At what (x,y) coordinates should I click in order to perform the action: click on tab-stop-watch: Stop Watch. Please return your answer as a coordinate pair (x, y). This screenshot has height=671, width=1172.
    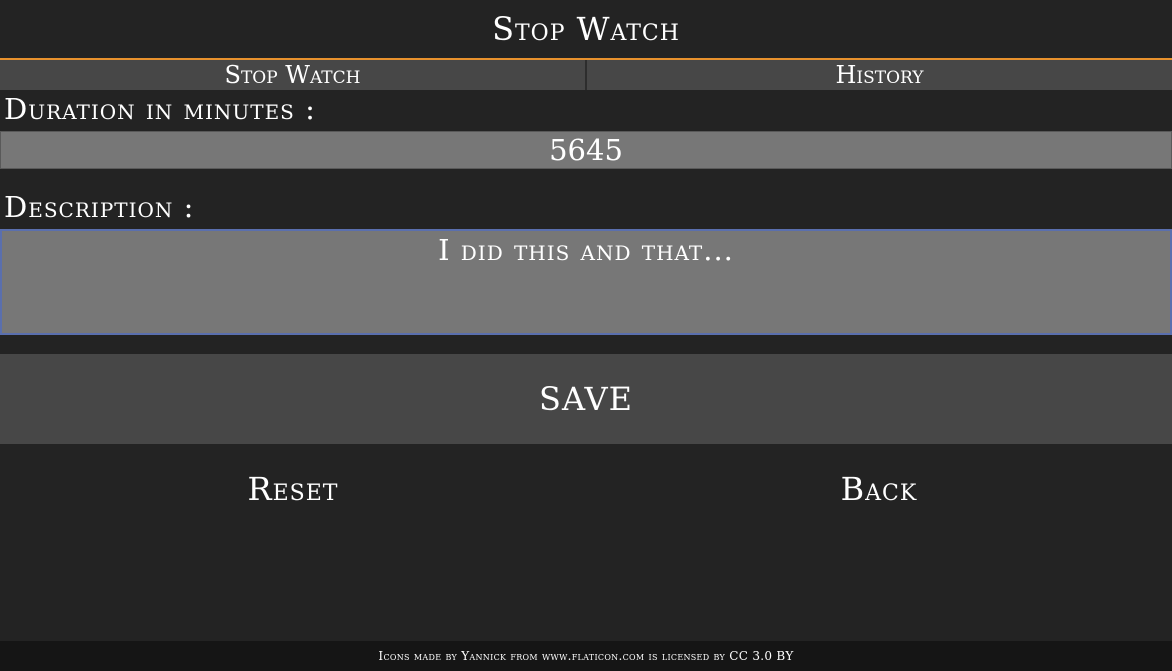
    Looking at the image, I should click on (293, 75).